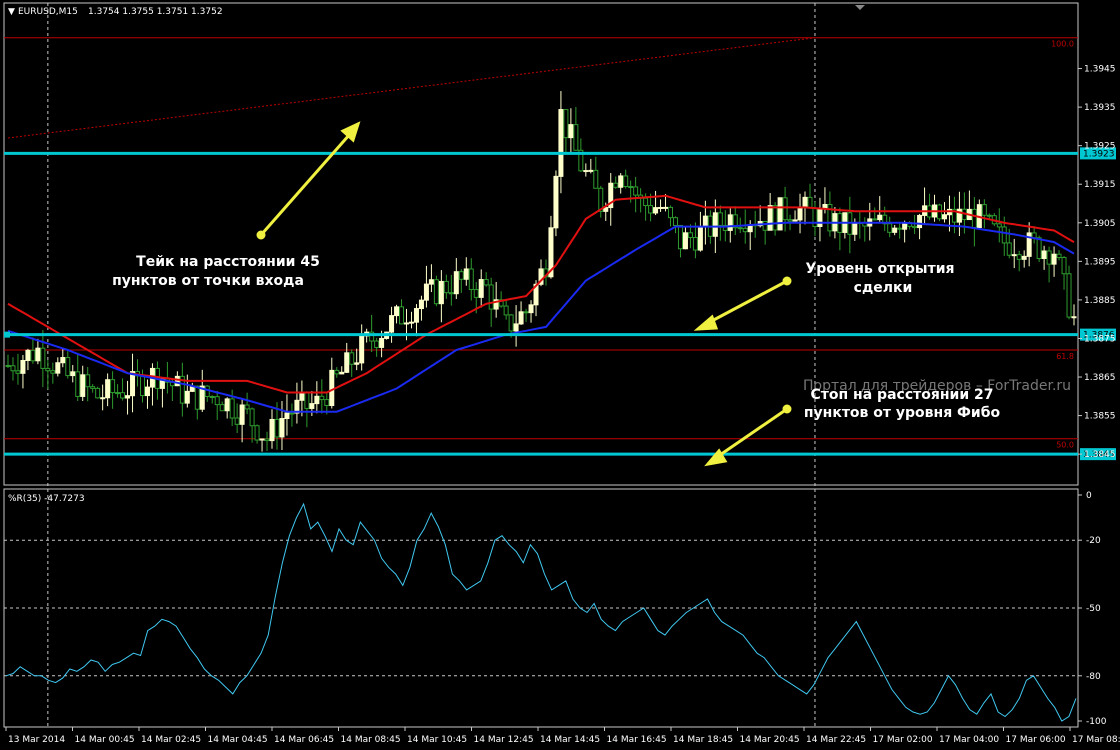 The width and height of the screenshot is (1120, 750). I want to click on price-tick-label: 1.3925, so click(1100, 147).